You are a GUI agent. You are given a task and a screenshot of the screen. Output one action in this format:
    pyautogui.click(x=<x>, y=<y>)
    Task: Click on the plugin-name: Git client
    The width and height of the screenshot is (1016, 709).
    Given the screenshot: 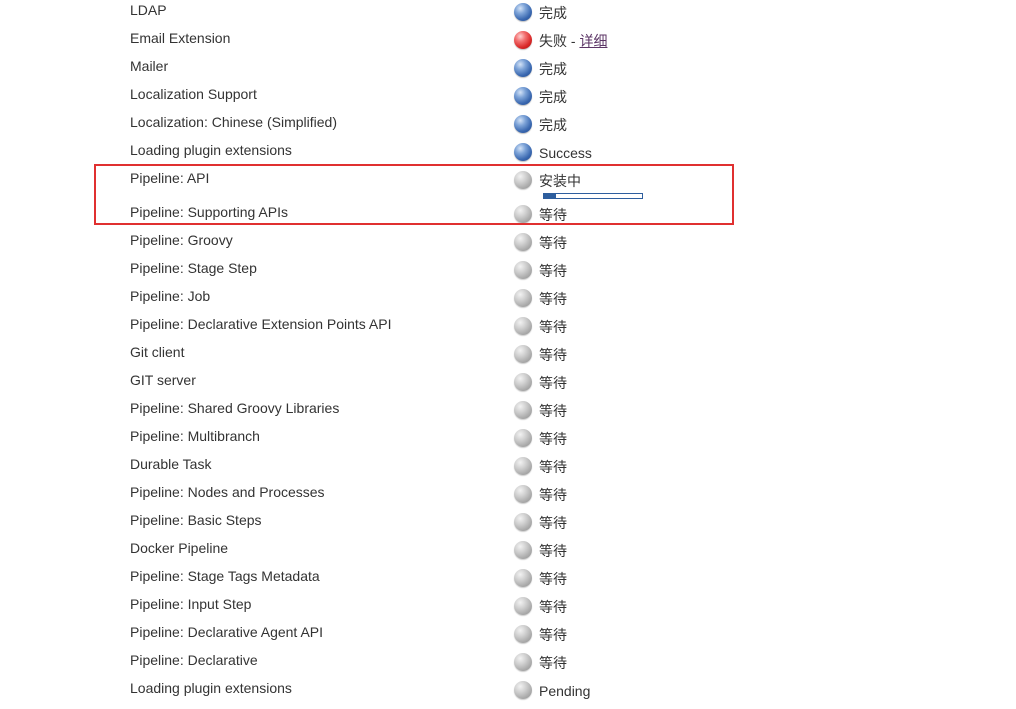 What is the action you would take?
    pyautogui.click(x=157, y=352)
    